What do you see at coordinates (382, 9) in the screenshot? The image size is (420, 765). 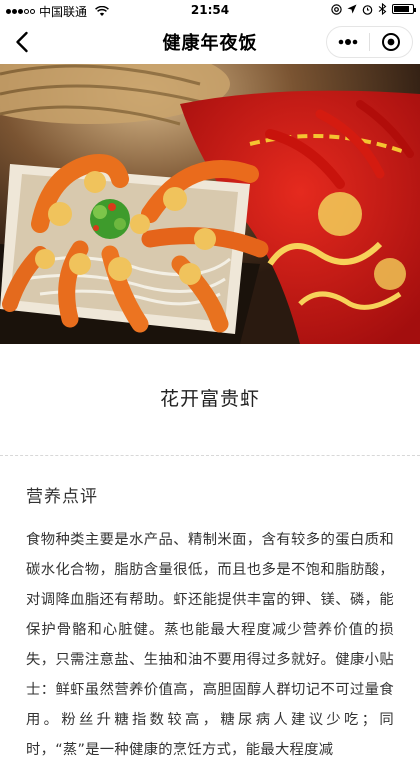 I see `bluetooth-icon` at bounding box center [382, 9].